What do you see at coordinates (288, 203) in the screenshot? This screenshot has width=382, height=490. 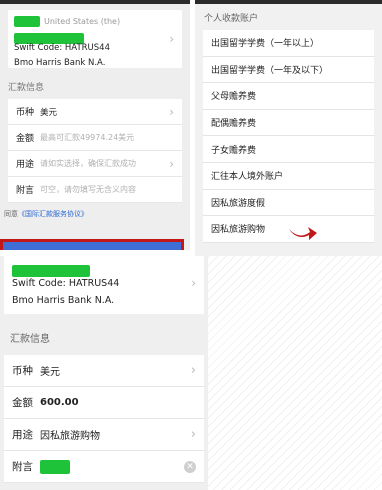 I see `purpose-option: 因私旅游度假` at bounding box center [288, 203].